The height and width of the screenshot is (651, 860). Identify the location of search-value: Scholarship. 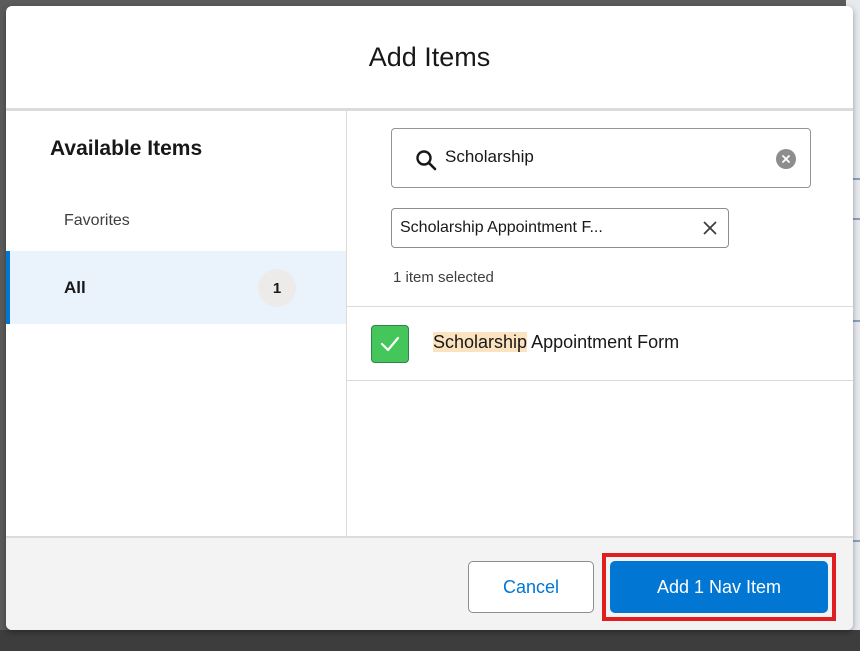
(489, 156).